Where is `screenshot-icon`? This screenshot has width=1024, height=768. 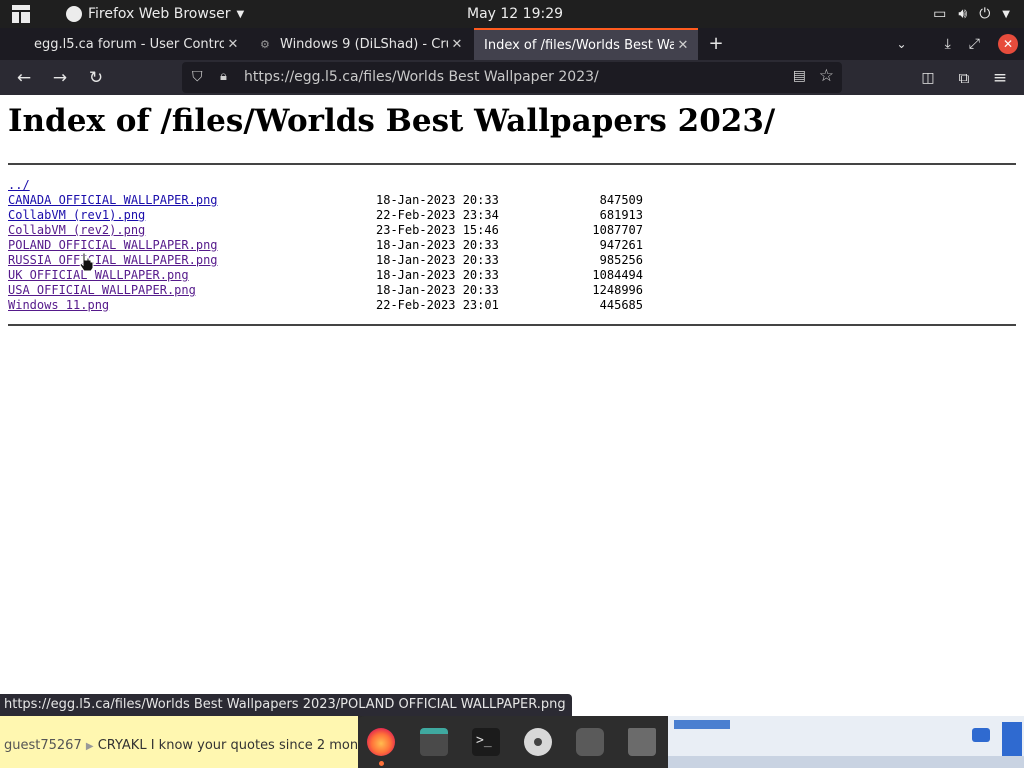 screenshot-icon is located at coordinates (590, 742).